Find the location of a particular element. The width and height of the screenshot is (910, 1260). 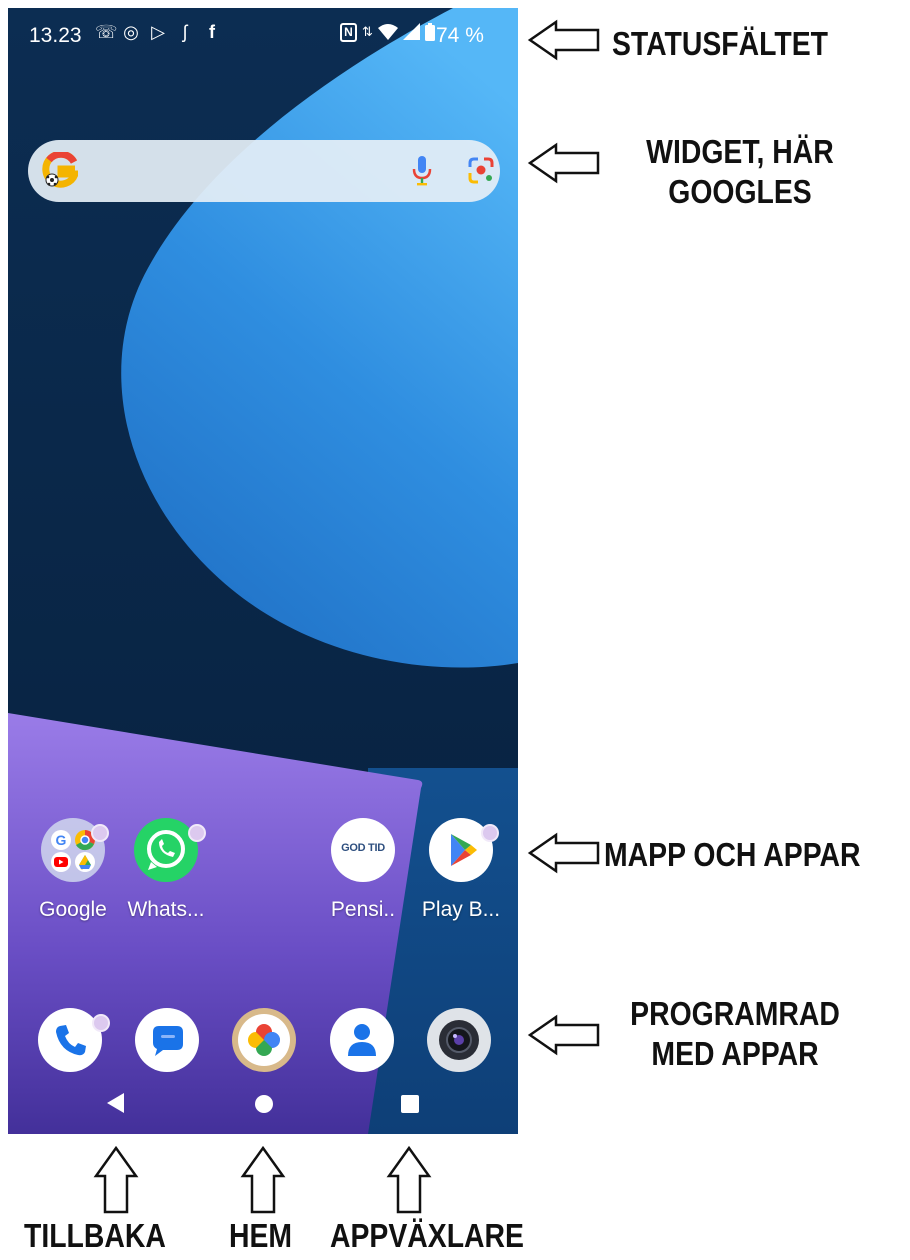

annotation-widget: WIDGET, HÄR GOOGLES is located at coordinates (740, 171).